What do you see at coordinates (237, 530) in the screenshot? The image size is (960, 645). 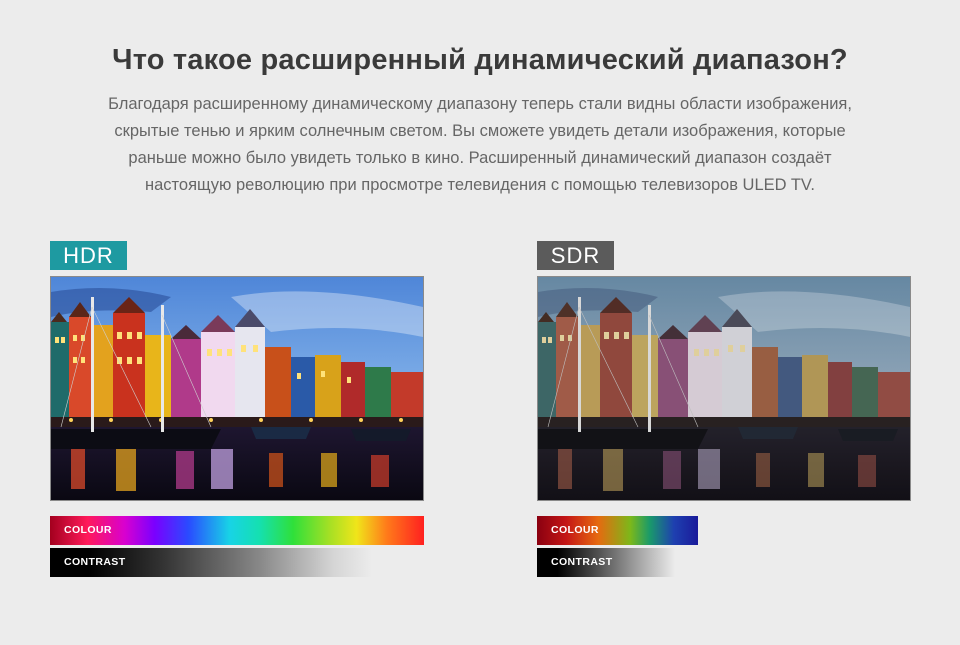 I see `hdr-colour-bar: COLOUR` at bounding box center [237, 530].